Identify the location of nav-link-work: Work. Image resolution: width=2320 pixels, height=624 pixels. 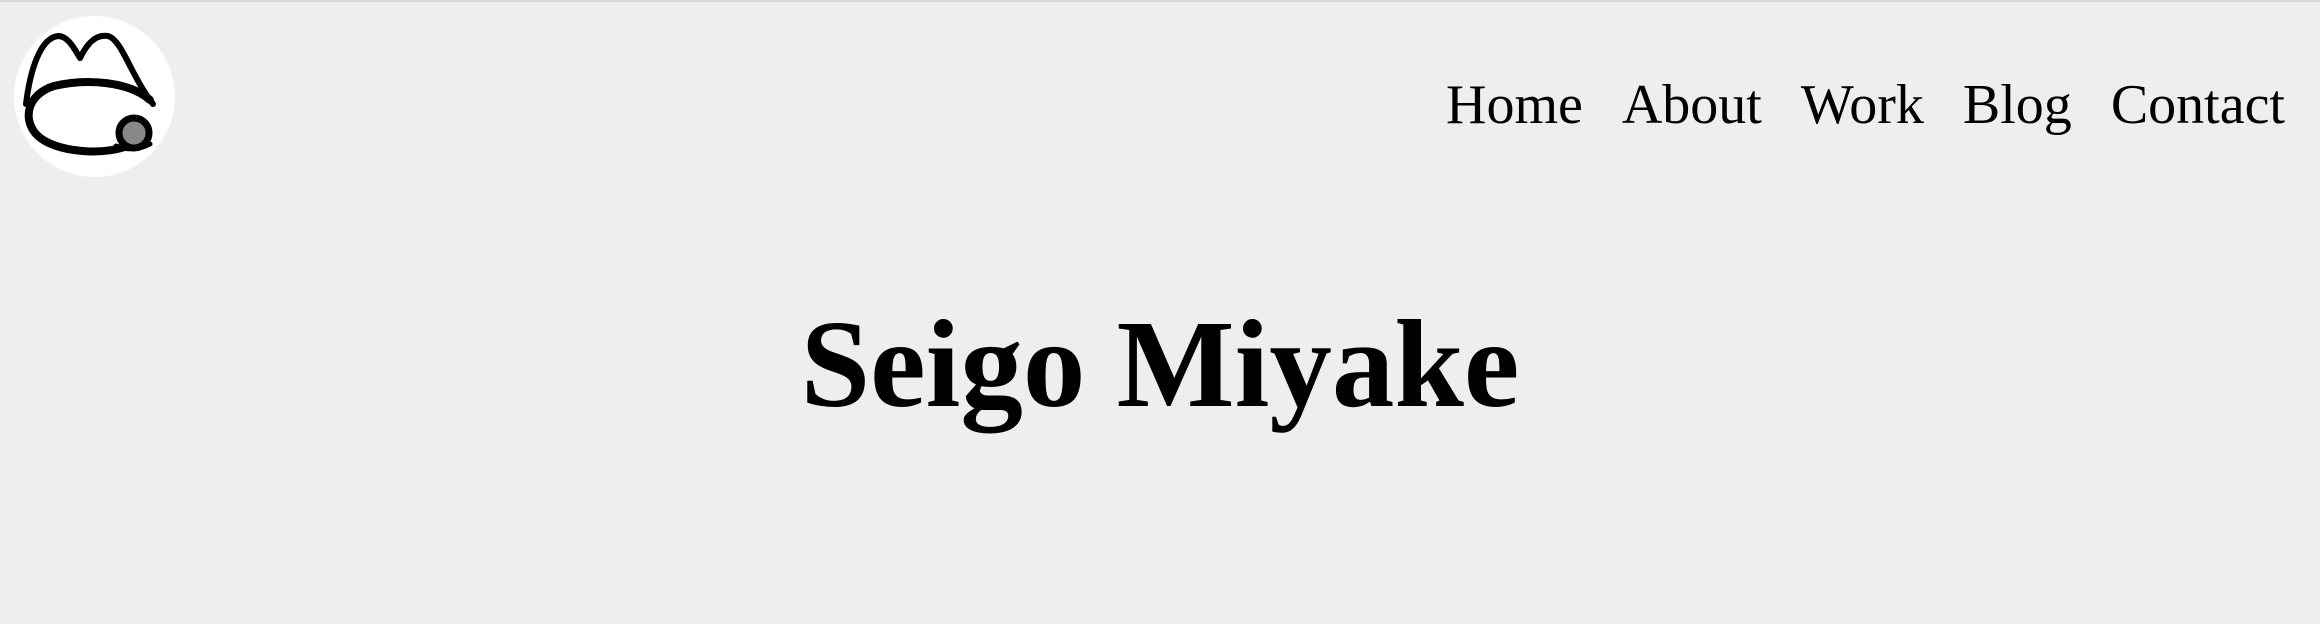
(1862, 105).